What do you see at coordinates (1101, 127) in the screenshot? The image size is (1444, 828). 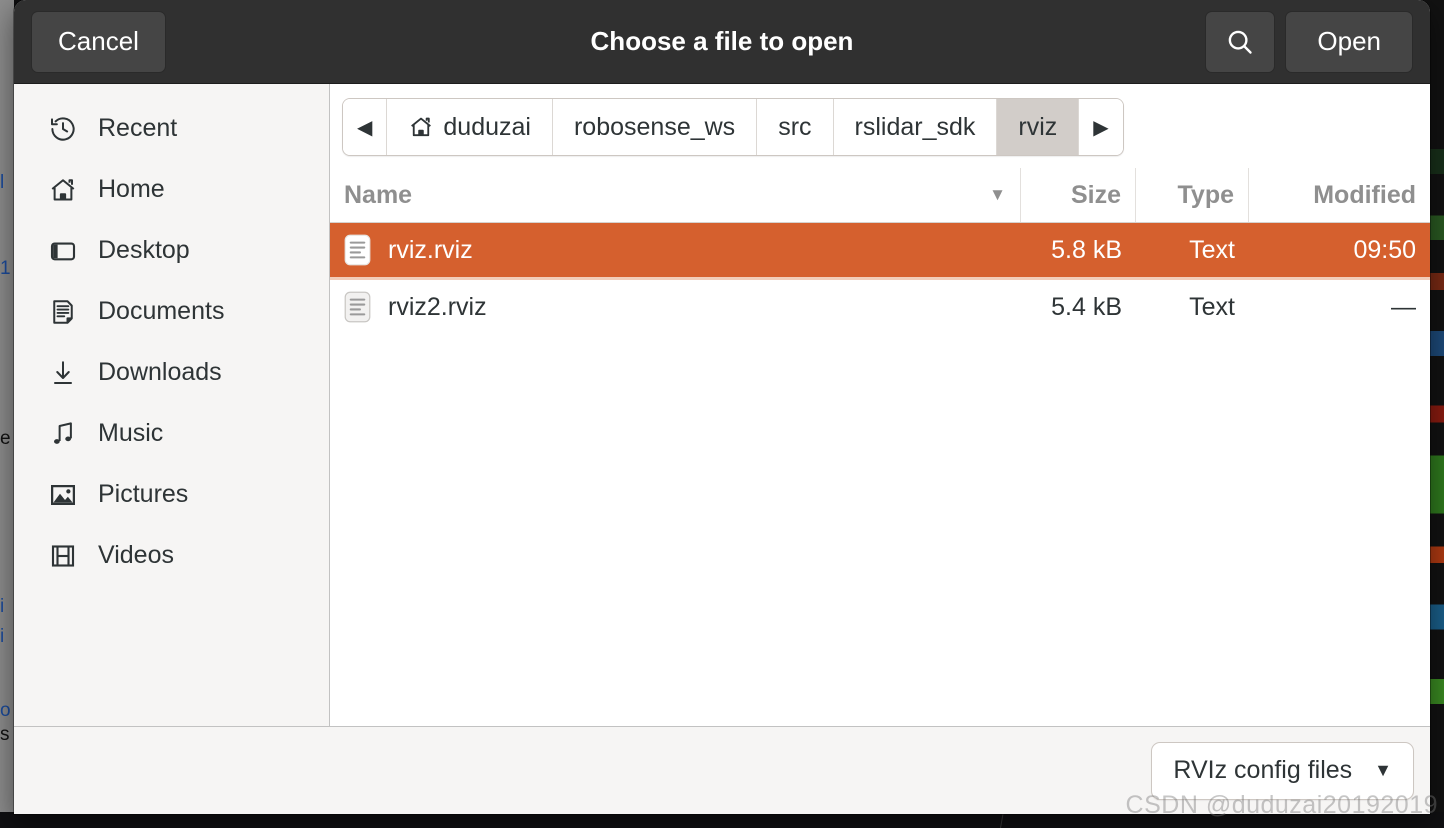 I see `pathbar-forward-button: ▶` at bounding box center [1101, 127].